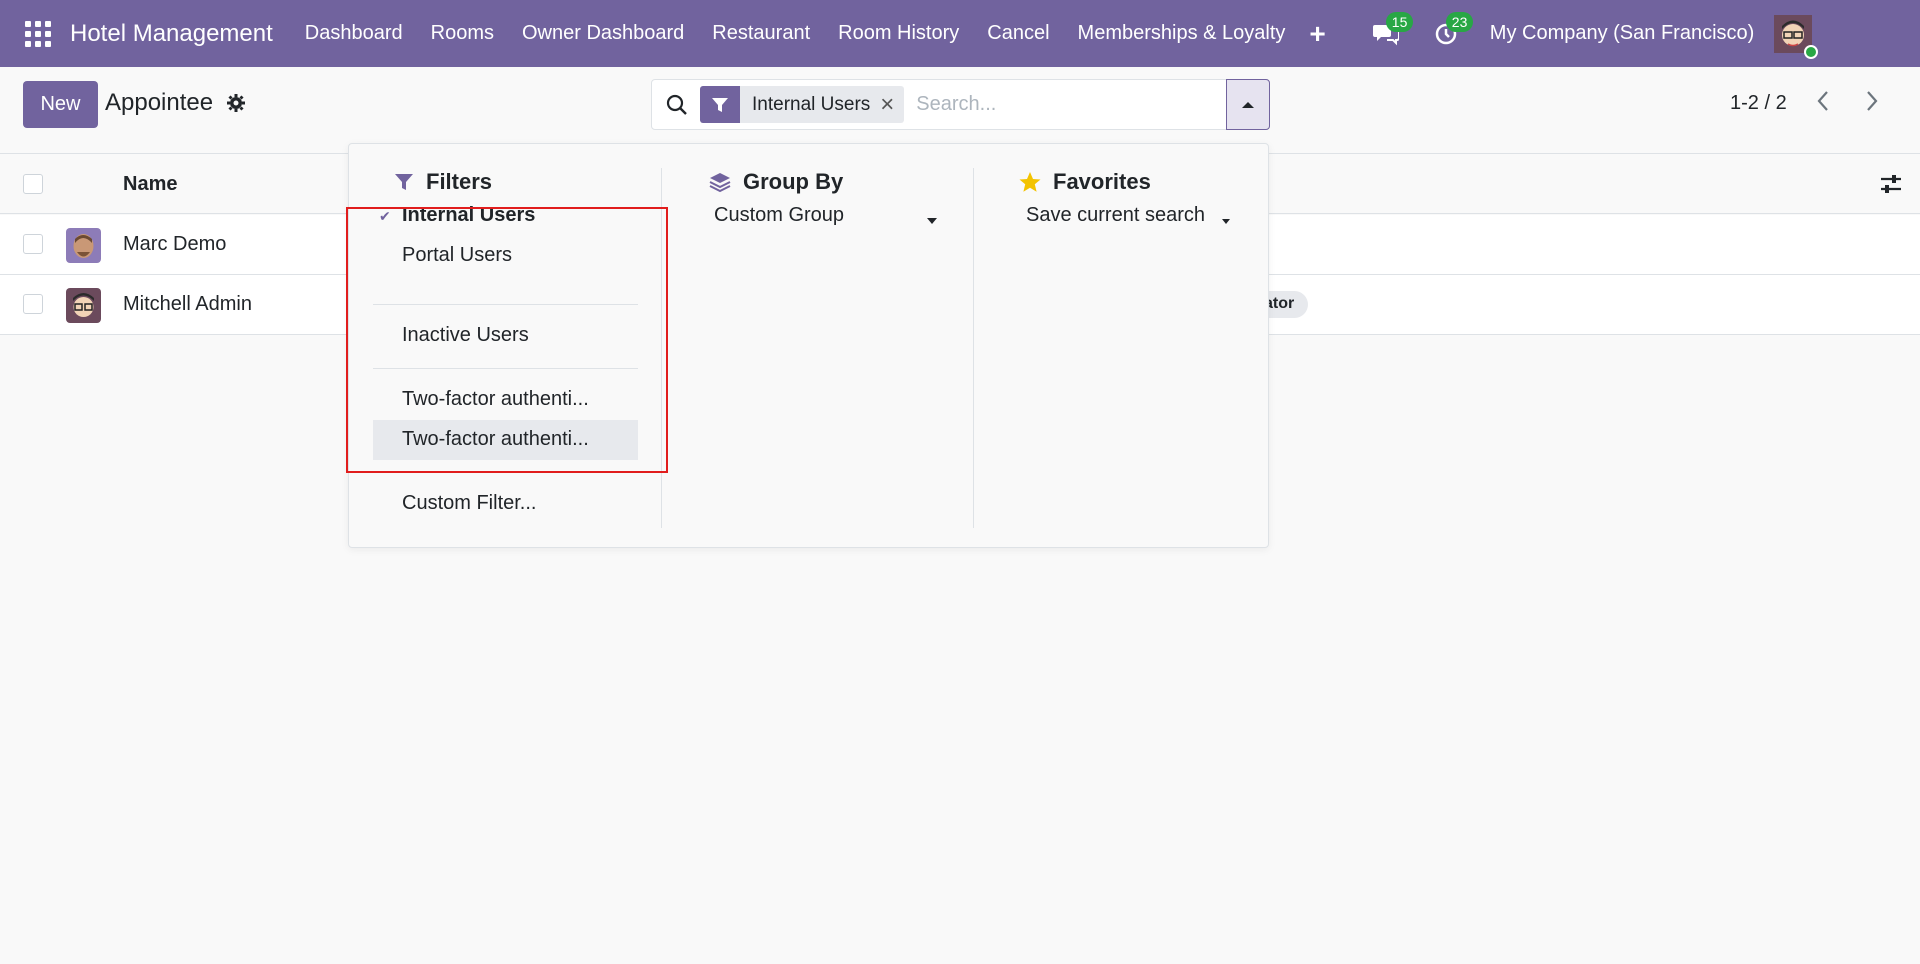  I want to click on gear-icon, so click(236, 105).